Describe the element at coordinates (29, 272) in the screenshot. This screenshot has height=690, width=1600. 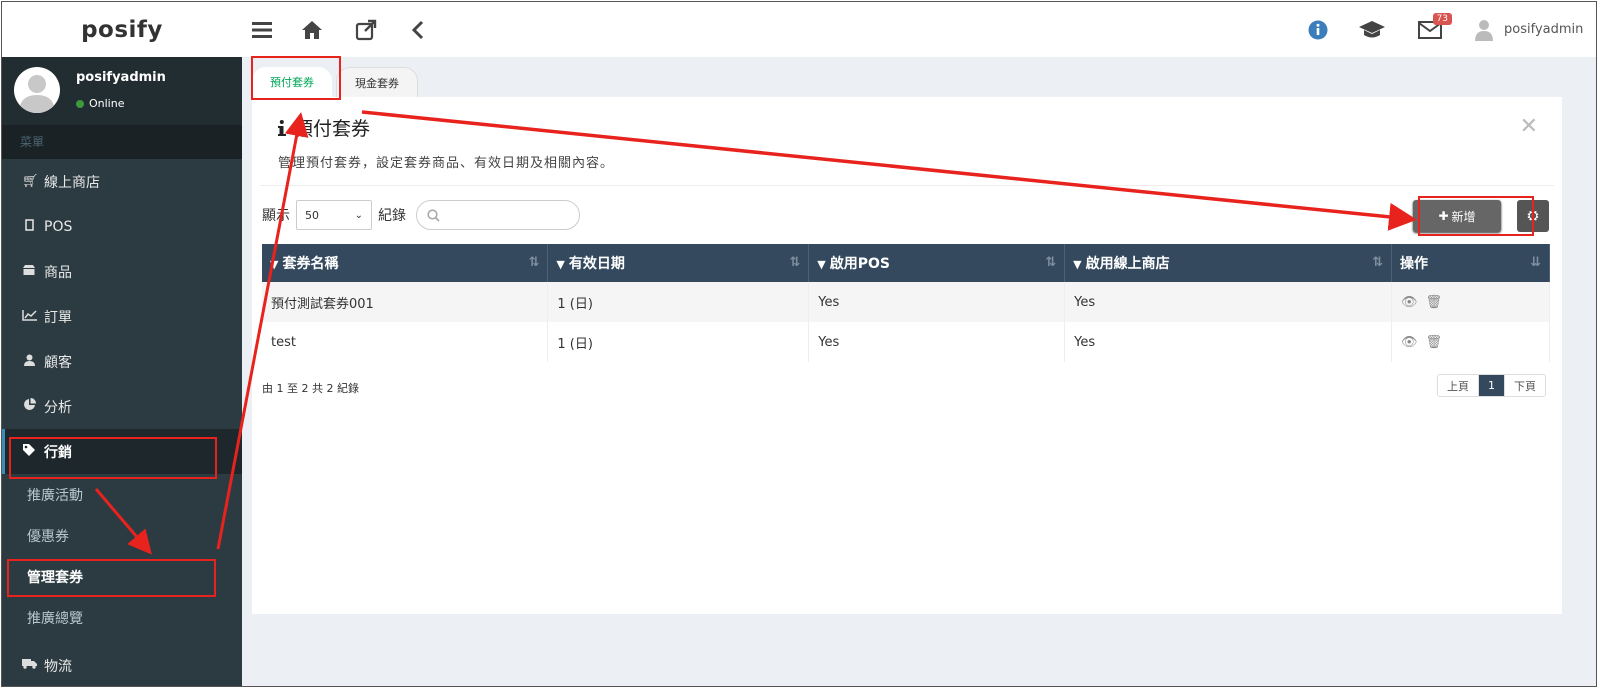
I see `store-icon` at that location.